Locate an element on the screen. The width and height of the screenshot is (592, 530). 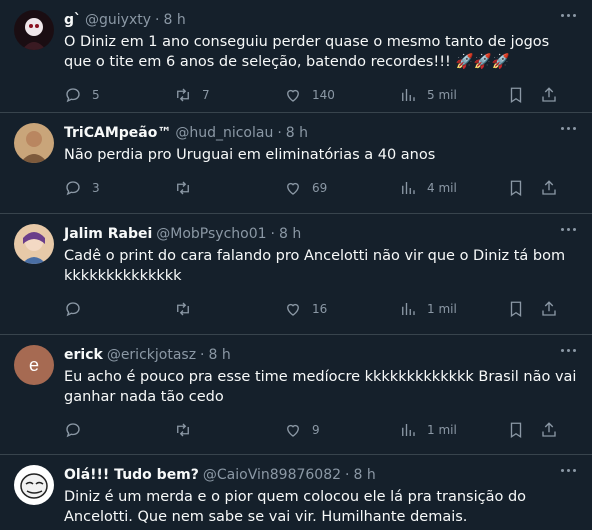
views-button: 4 mil is located at coordinates (453, 188).